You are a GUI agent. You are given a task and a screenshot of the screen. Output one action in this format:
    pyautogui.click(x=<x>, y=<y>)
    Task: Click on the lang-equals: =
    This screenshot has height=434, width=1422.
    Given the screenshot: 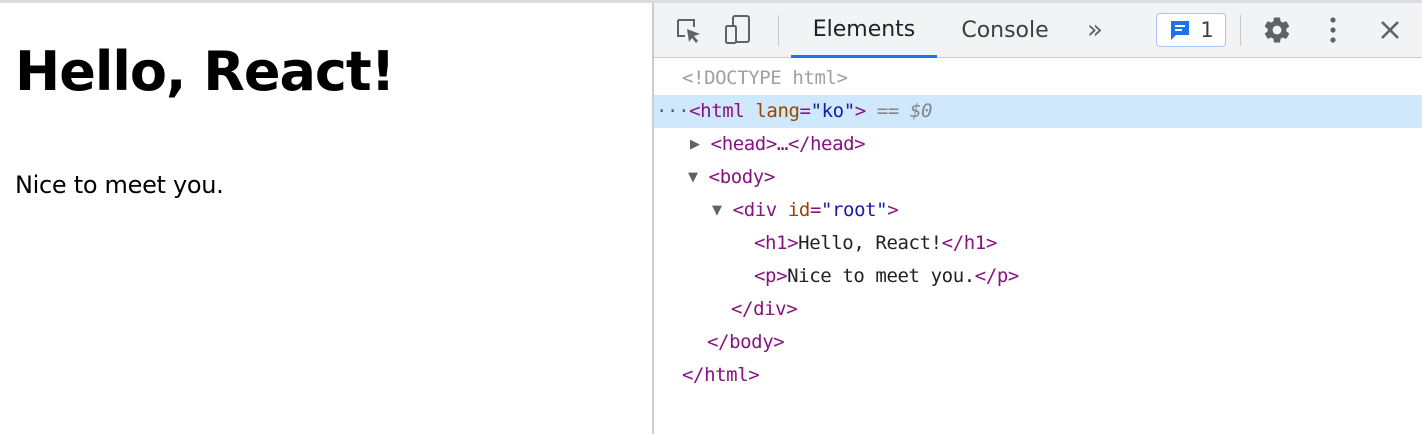 What is the action you would take?
    pyautogui.click(x=805, y=111)
    